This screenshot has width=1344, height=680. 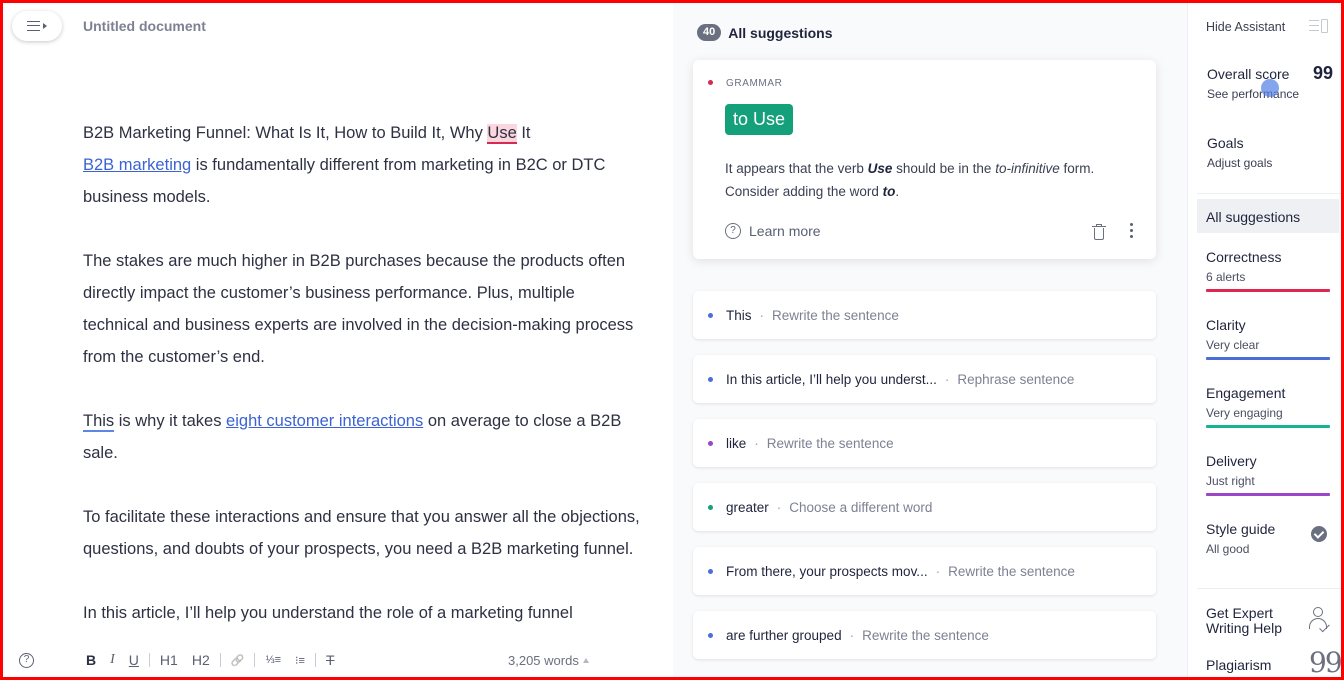 What do you see at coordinates (548, 660) in the screenshot?
I see `word-count: 3,205 words` at bounding box center [548, 660].